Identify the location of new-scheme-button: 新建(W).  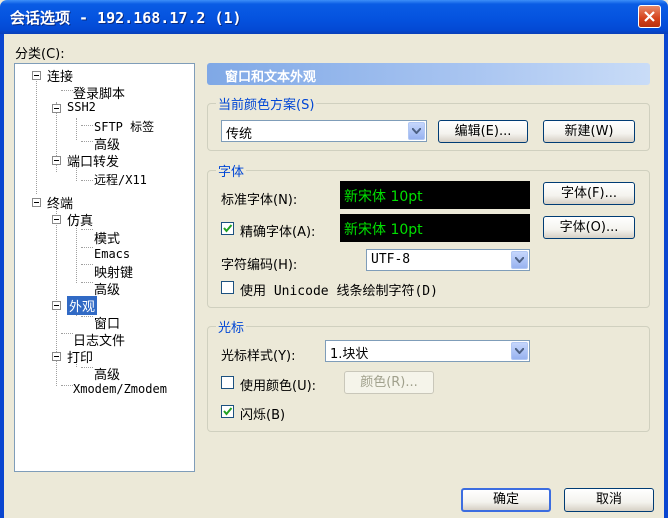
(589, 131).